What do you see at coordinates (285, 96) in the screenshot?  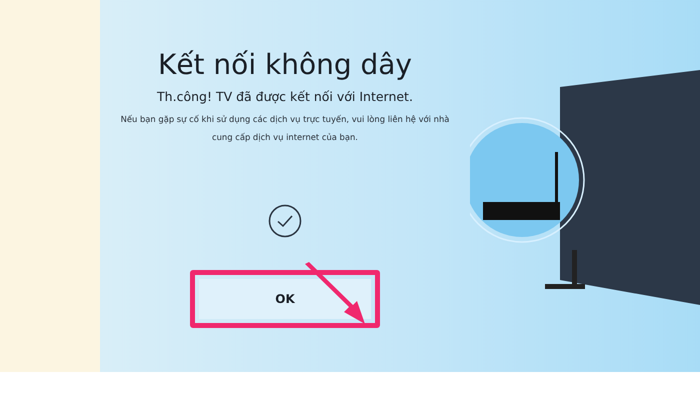 I see `status-message: Th.công! TV đã được kết nối với Internet.` at bounding box center [285, 96].